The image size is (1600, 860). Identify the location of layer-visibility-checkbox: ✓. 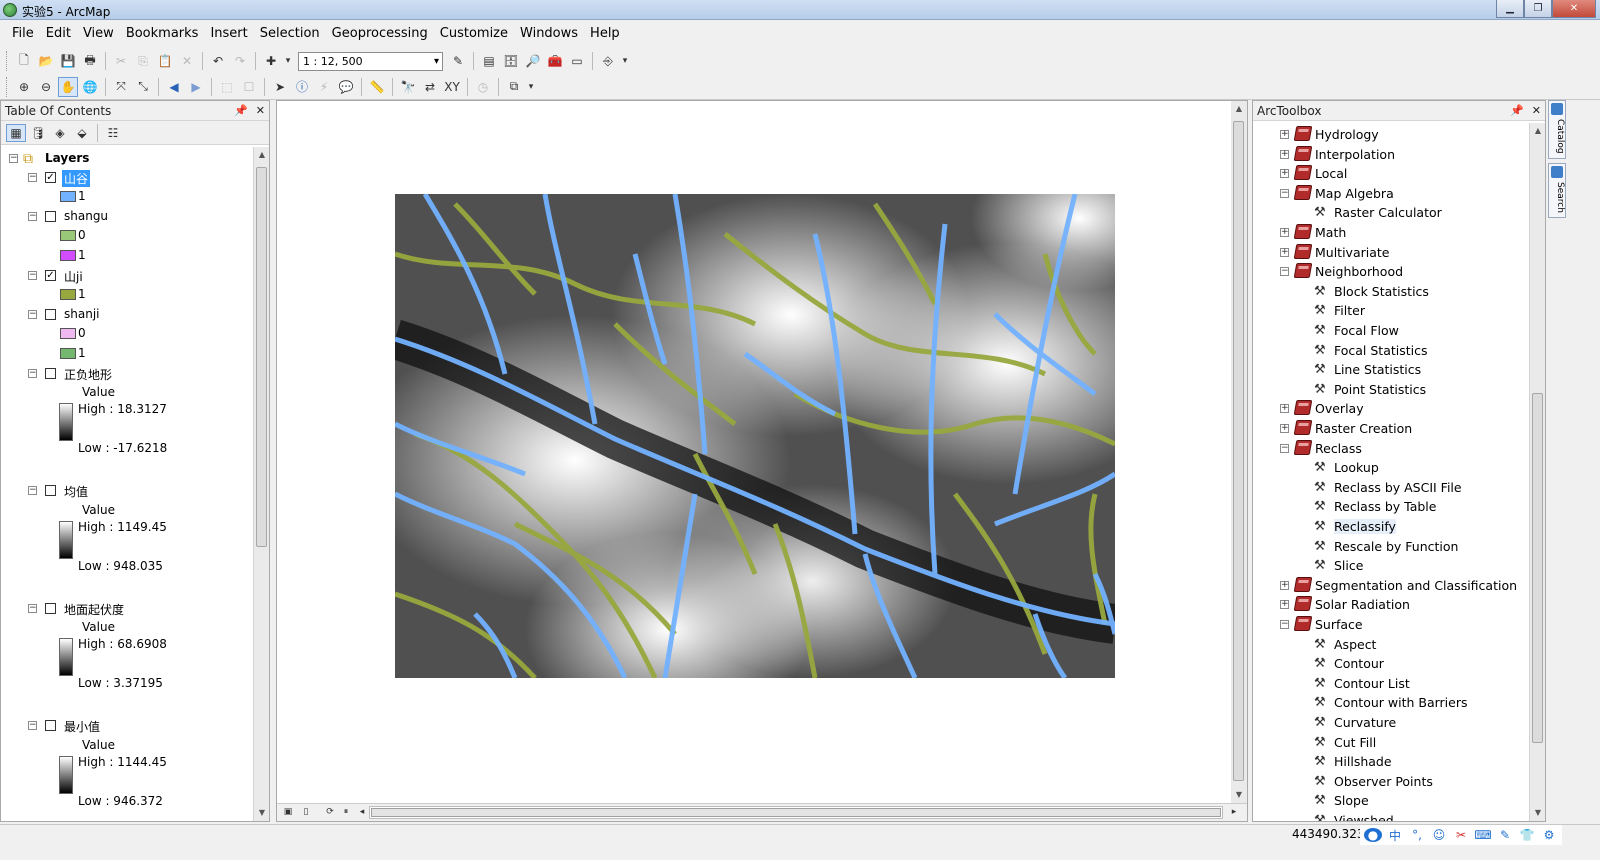
(50, 275).